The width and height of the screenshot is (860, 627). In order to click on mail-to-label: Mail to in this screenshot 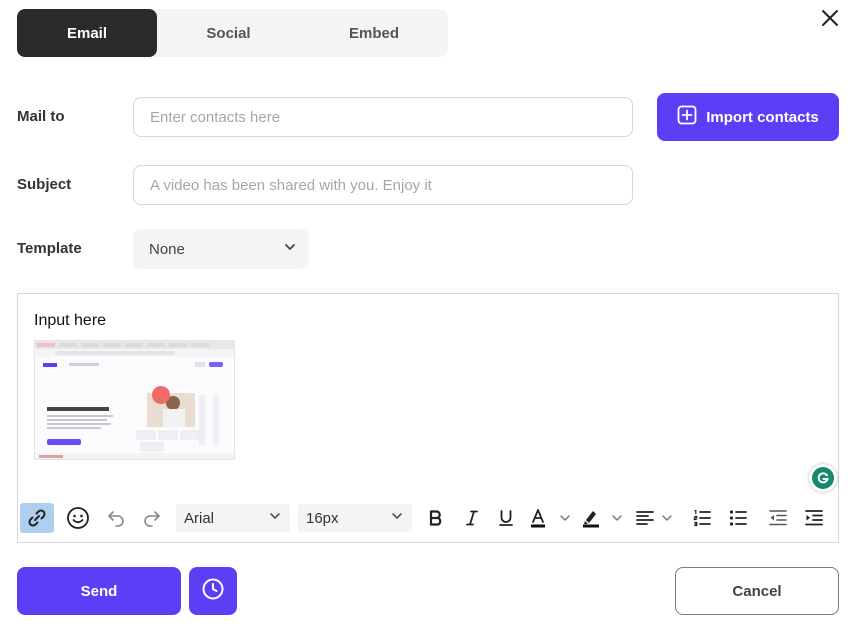, I will do `click(41, 116)`.